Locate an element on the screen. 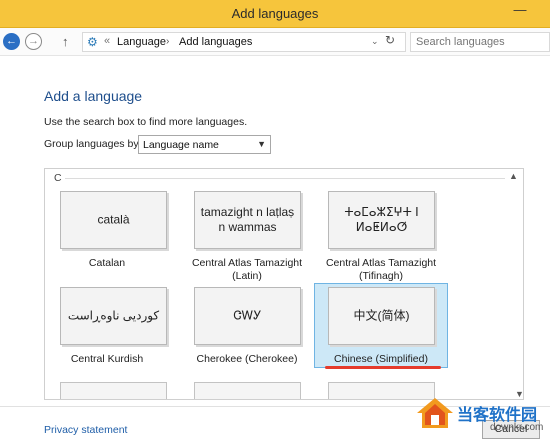 The image size is (550, 440). title-bar: Add languages — is located at coordinates (275, 14).